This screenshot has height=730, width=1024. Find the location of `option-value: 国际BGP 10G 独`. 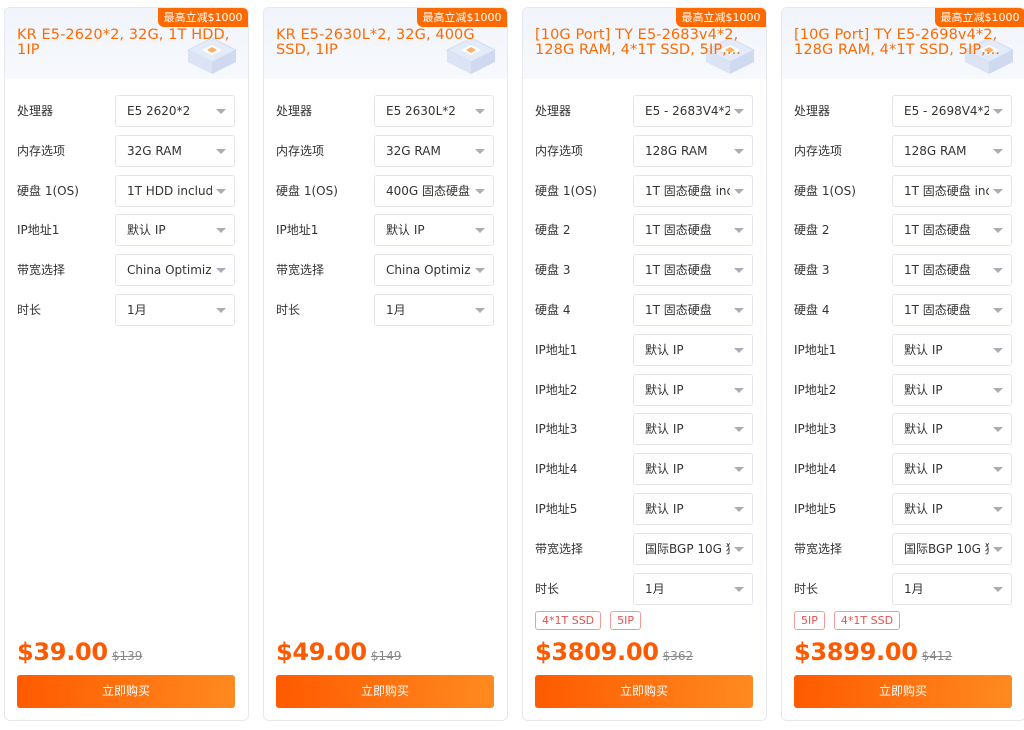

option-value: 国际BGP 10G 独 is located at coordinates (687, 549).